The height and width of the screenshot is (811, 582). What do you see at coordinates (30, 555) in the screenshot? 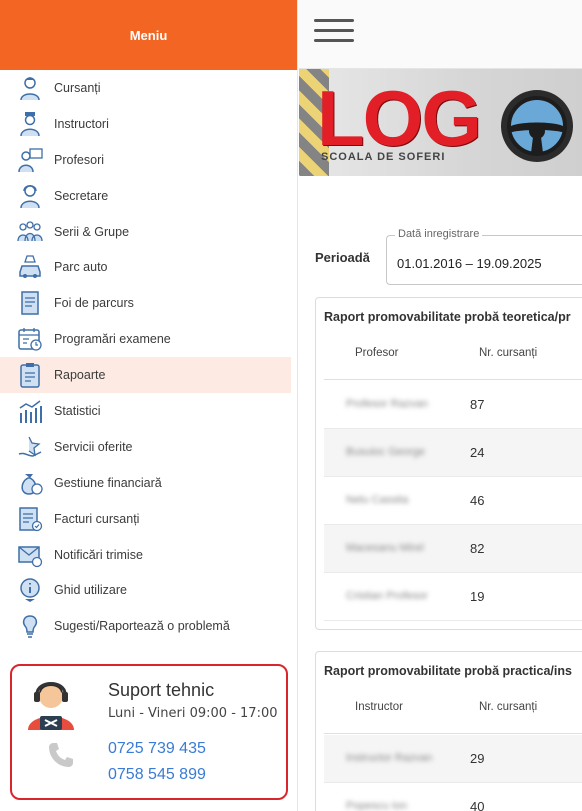
I see `envelope-icon` at bounding box center [30, 555].